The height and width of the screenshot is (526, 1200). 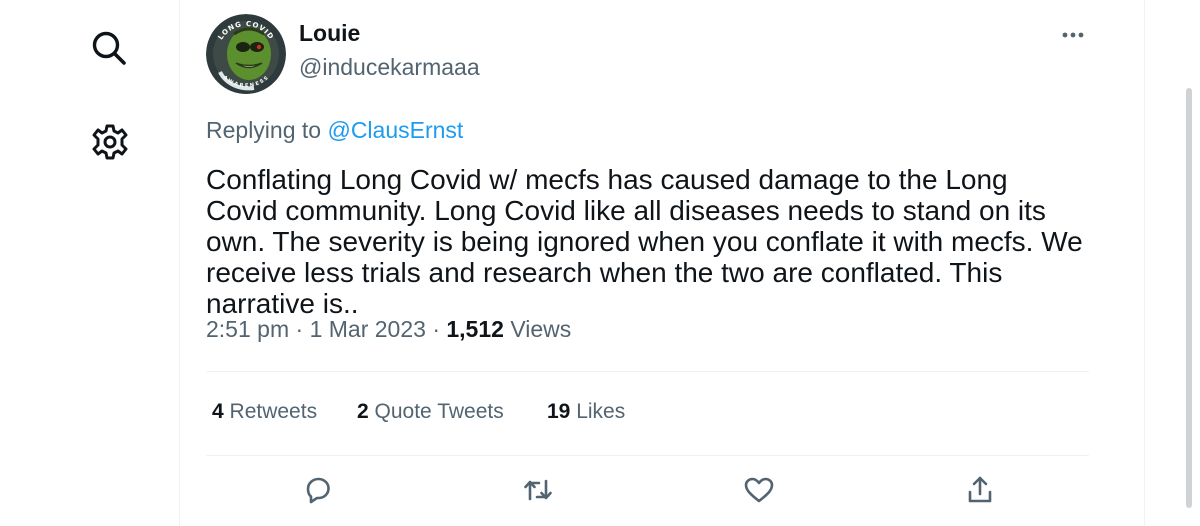 What do you see at coordinates (541, 329) in the screenshot?
I see `views-label: Views` at bounding box center [541, 329].